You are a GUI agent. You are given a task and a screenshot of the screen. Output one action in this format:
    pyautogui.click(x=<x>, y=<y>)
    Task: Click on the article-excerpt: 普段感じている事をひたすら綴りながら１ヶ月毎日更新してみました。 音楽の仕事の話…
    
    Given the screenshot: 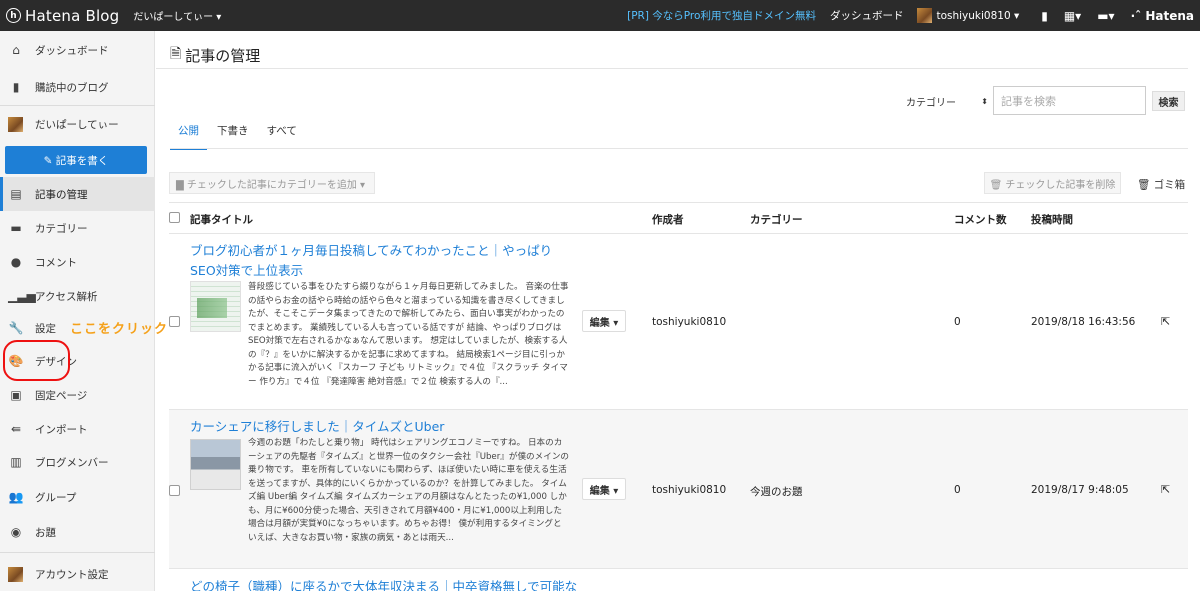 What is the action you would take?
    pyautogui.click(x=408, y=334)
    